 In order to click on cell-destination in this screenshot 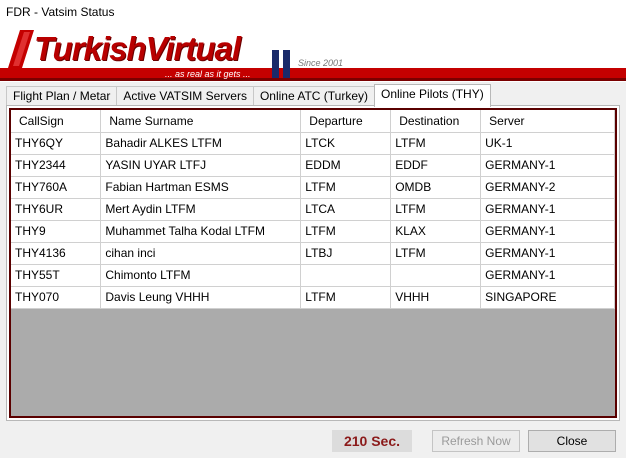, I will do `click(436, 275)`.